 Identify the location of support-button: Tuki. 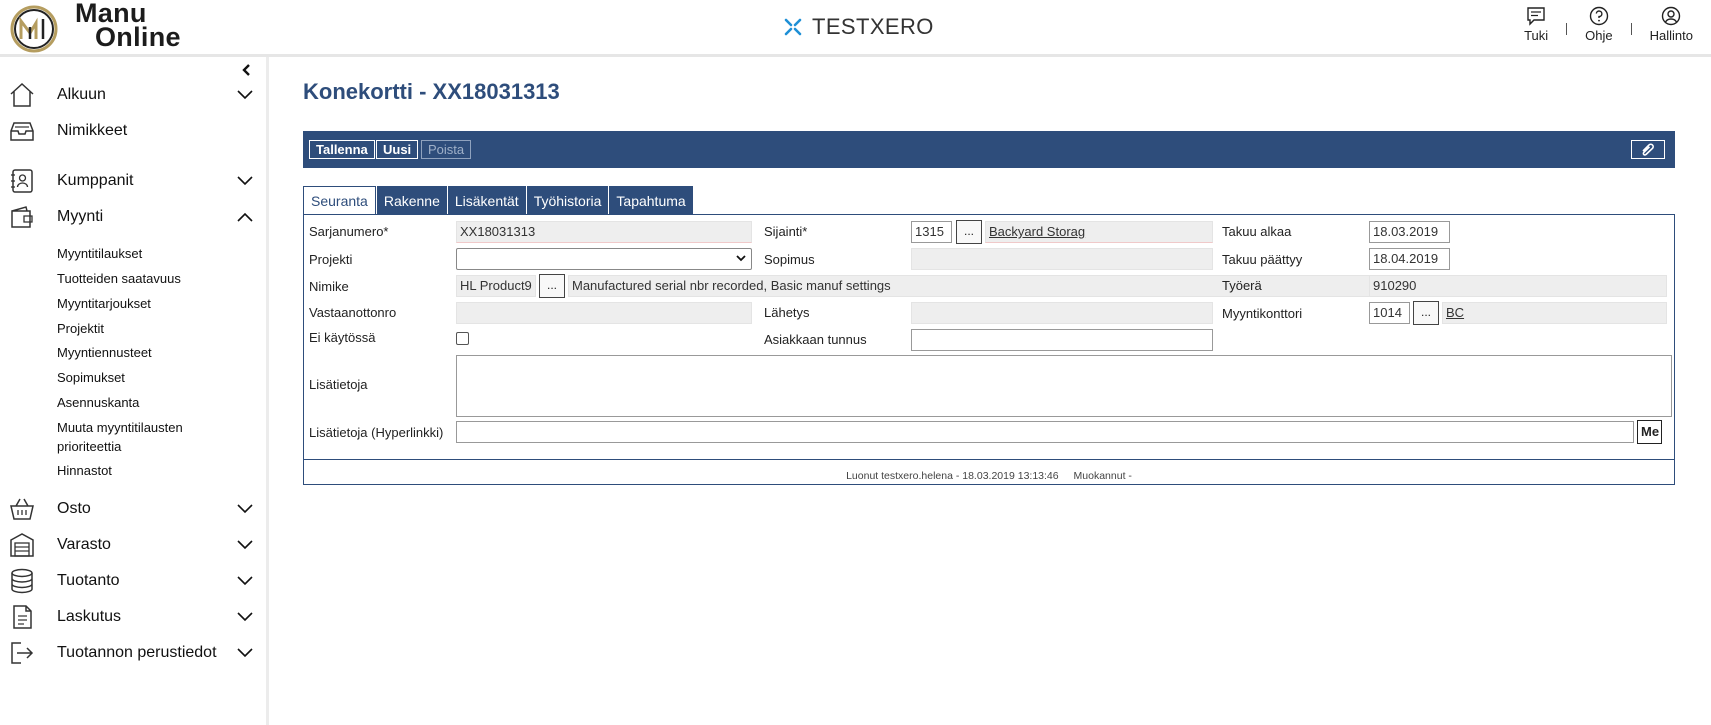
(1536, 24).